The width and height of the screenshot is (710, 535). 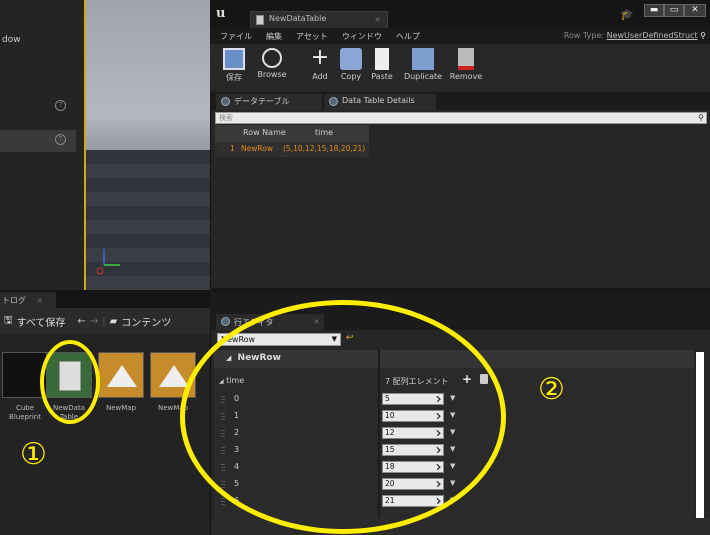 I want to click on paste-button: Paste, so click(x=382, y=64).